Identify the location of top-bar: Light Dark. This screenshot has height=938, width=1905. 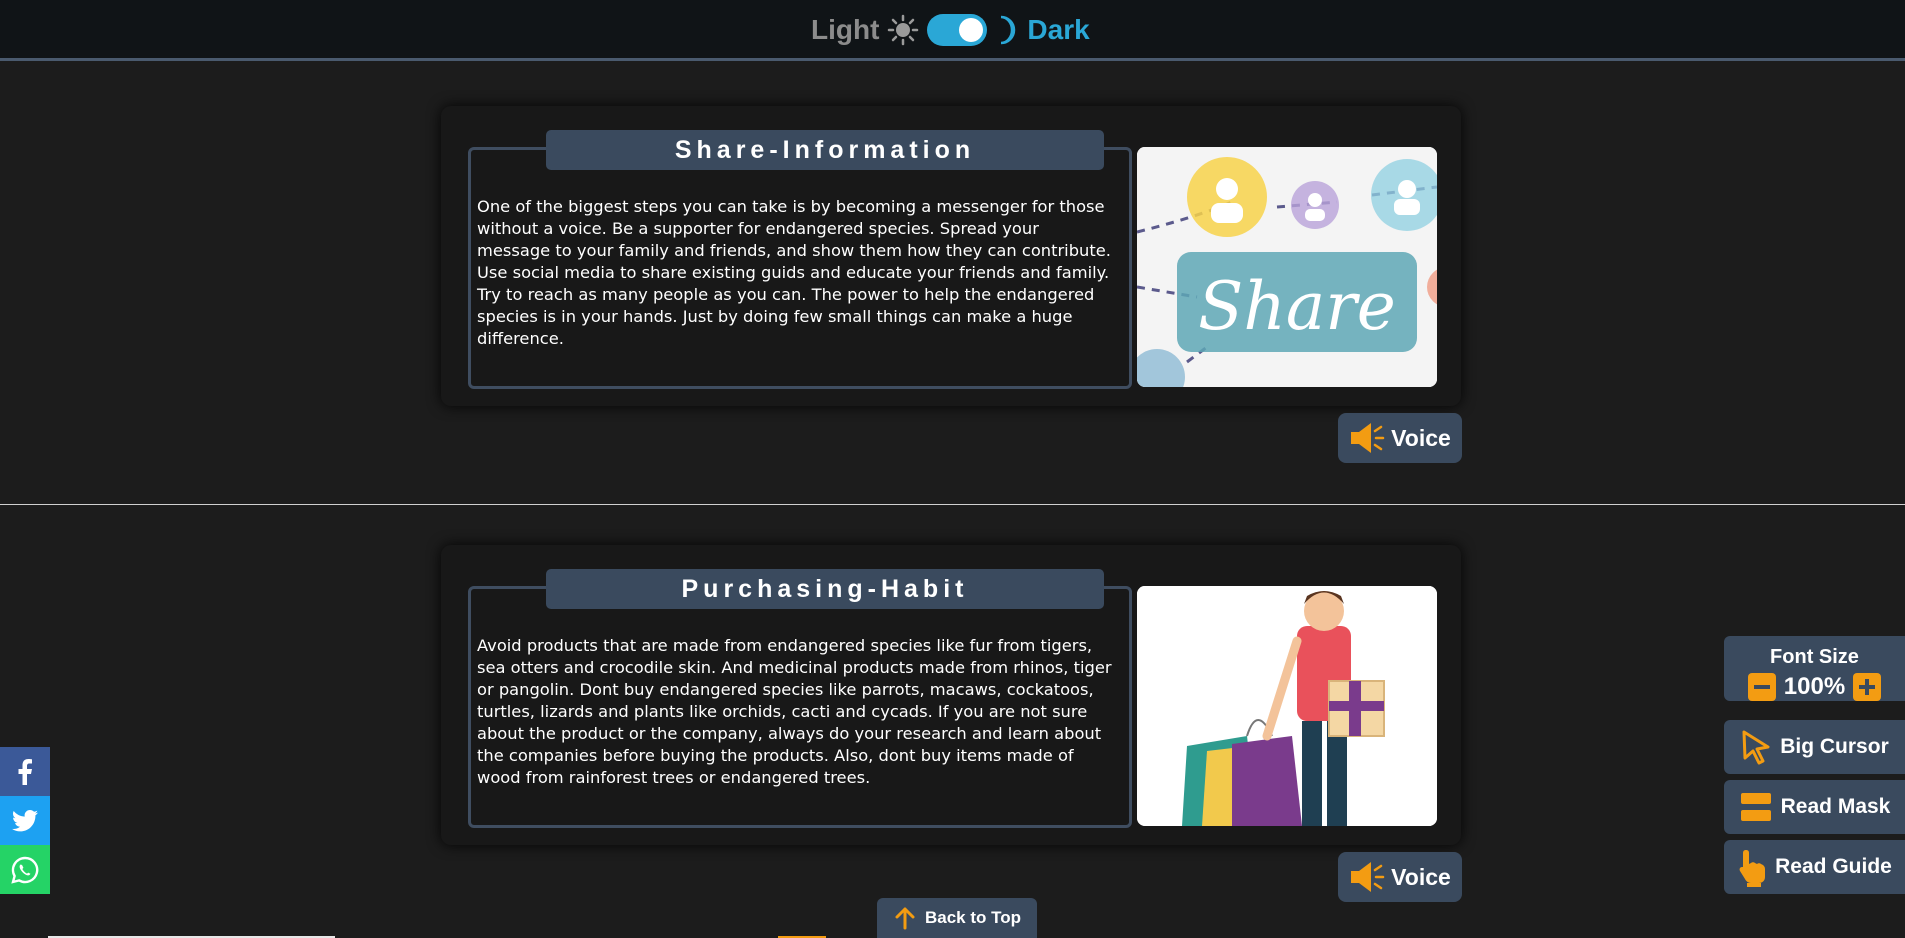
(952, 30).